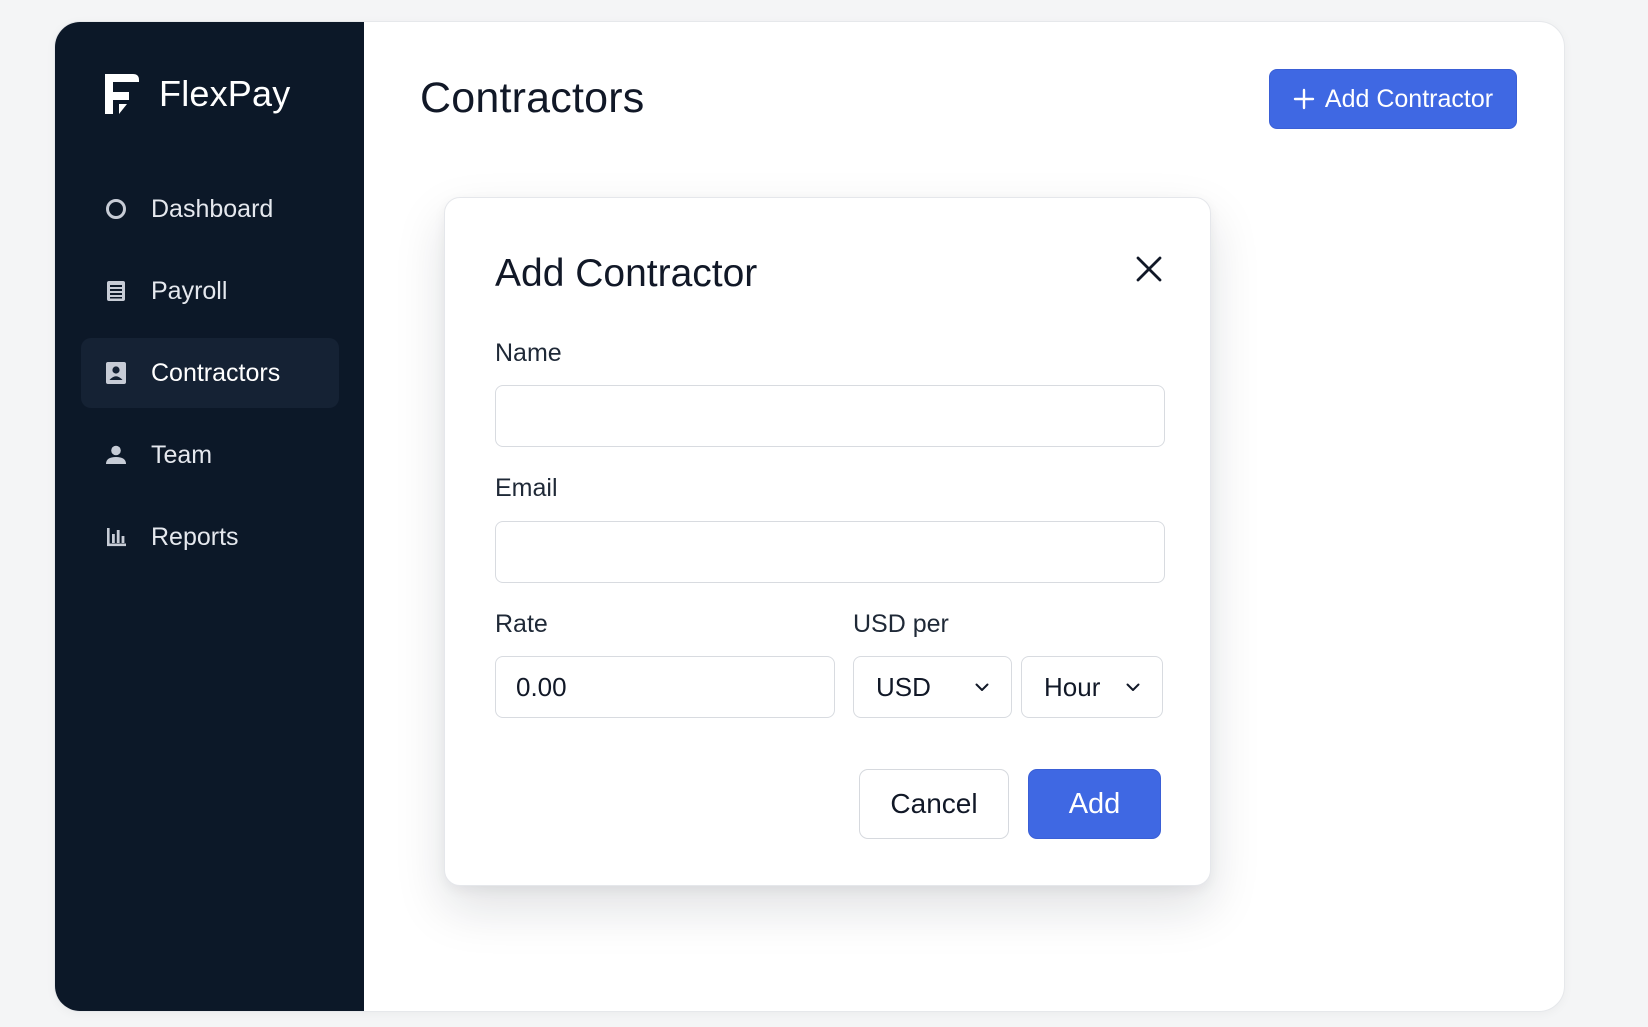 The width and height of the screenshot is (1648, 1027). Describe the element at coordinates (901, 624) in the screenshot. I see `usd-per-label: USD per` at that location.